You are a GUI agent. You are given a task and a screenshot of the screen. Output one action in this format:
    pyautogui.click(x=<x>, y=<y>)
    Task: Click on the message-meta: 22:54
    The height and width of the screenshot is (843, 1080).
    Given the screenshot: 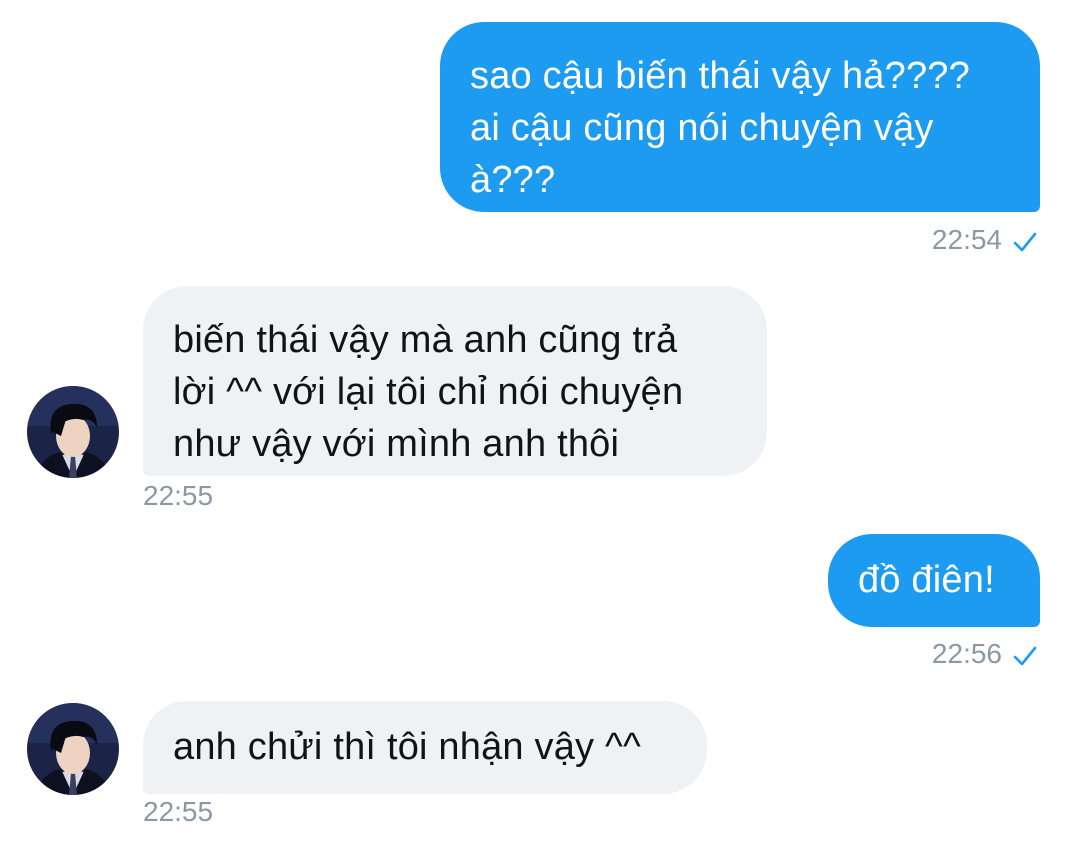 What is the action you would take?
    pyautogui.click(x=985, y=242)
    